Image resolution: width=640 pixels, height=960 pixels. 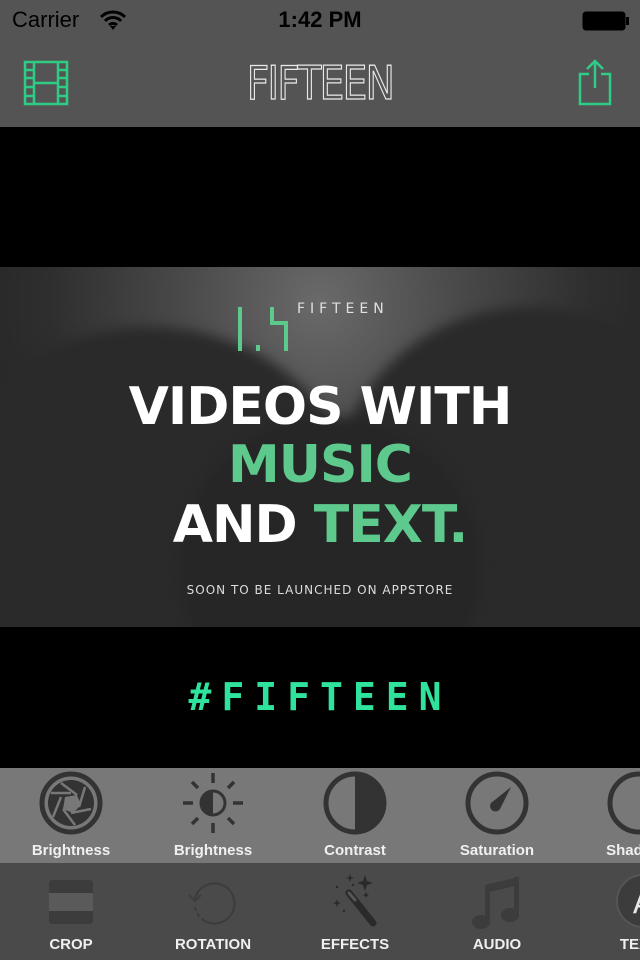 I want to click on nav-bar: FIFTEEN, so click(x=320, y=83).